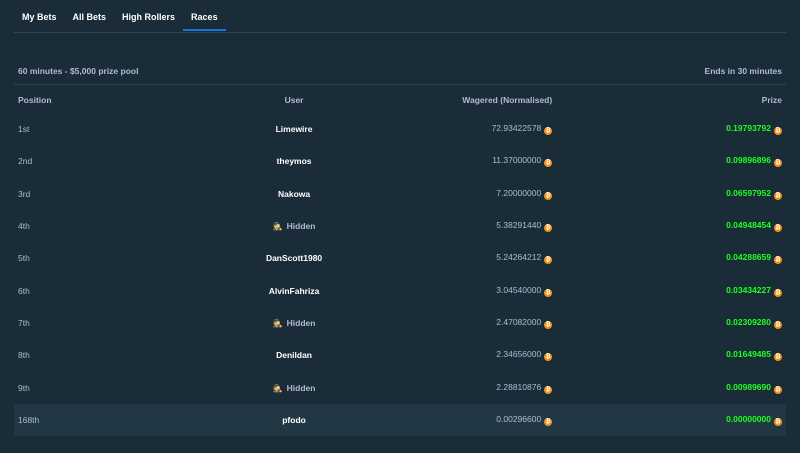 The height and width of the screenshot is (453, 800). What do you see at coordinates (123, 258) in the screenshot?
I see `row-position: 5th` at bounding box center [123, 258].